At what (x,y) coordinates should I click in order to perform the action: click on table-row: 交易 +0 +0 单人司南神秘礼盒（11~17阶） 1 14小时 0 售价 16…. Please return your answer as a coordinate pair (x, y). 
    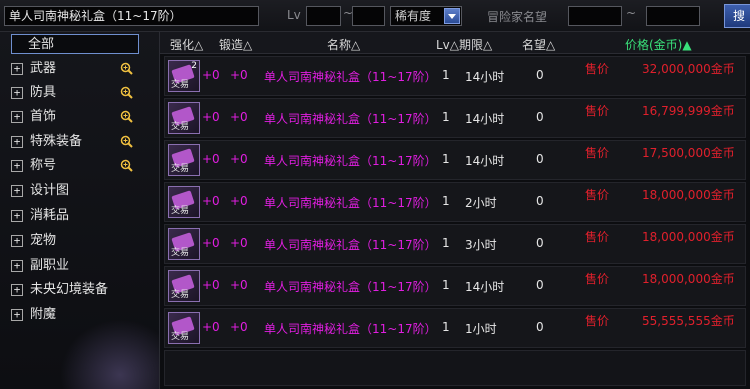
    Looking at the image, I should click on (455, 118).